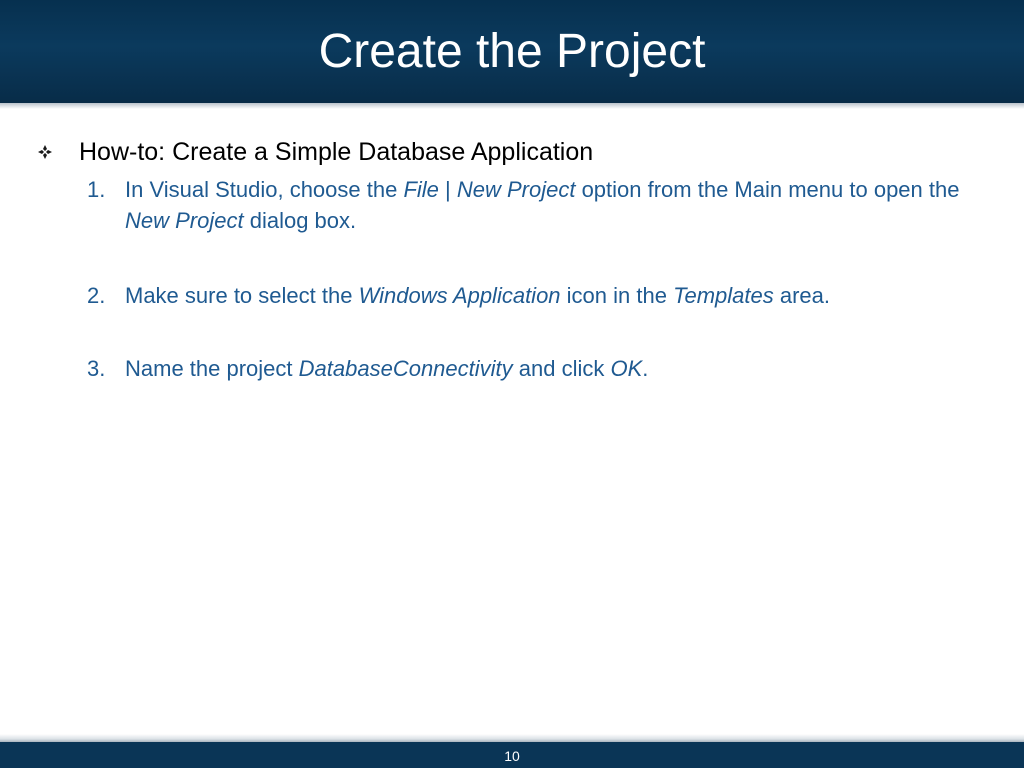 The width and height of the screenshot is (1024, 768). Describe the element at coordinates (421, 189) in the screenshot. I see `step-text-emphasis: File` at that location.